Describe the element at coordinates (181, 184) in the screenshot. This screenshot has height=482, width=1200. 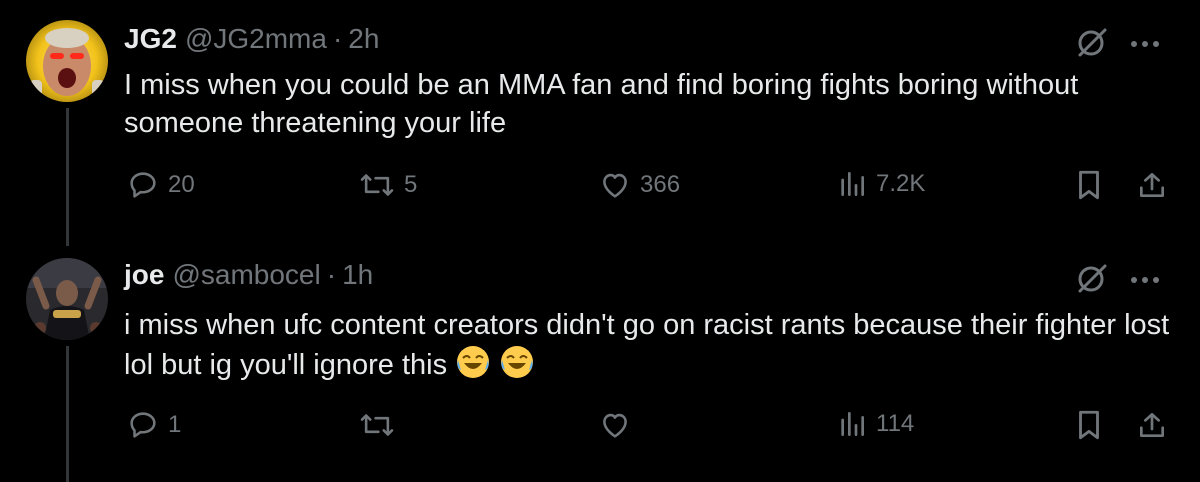
I see `reply-count: 20` at that location.